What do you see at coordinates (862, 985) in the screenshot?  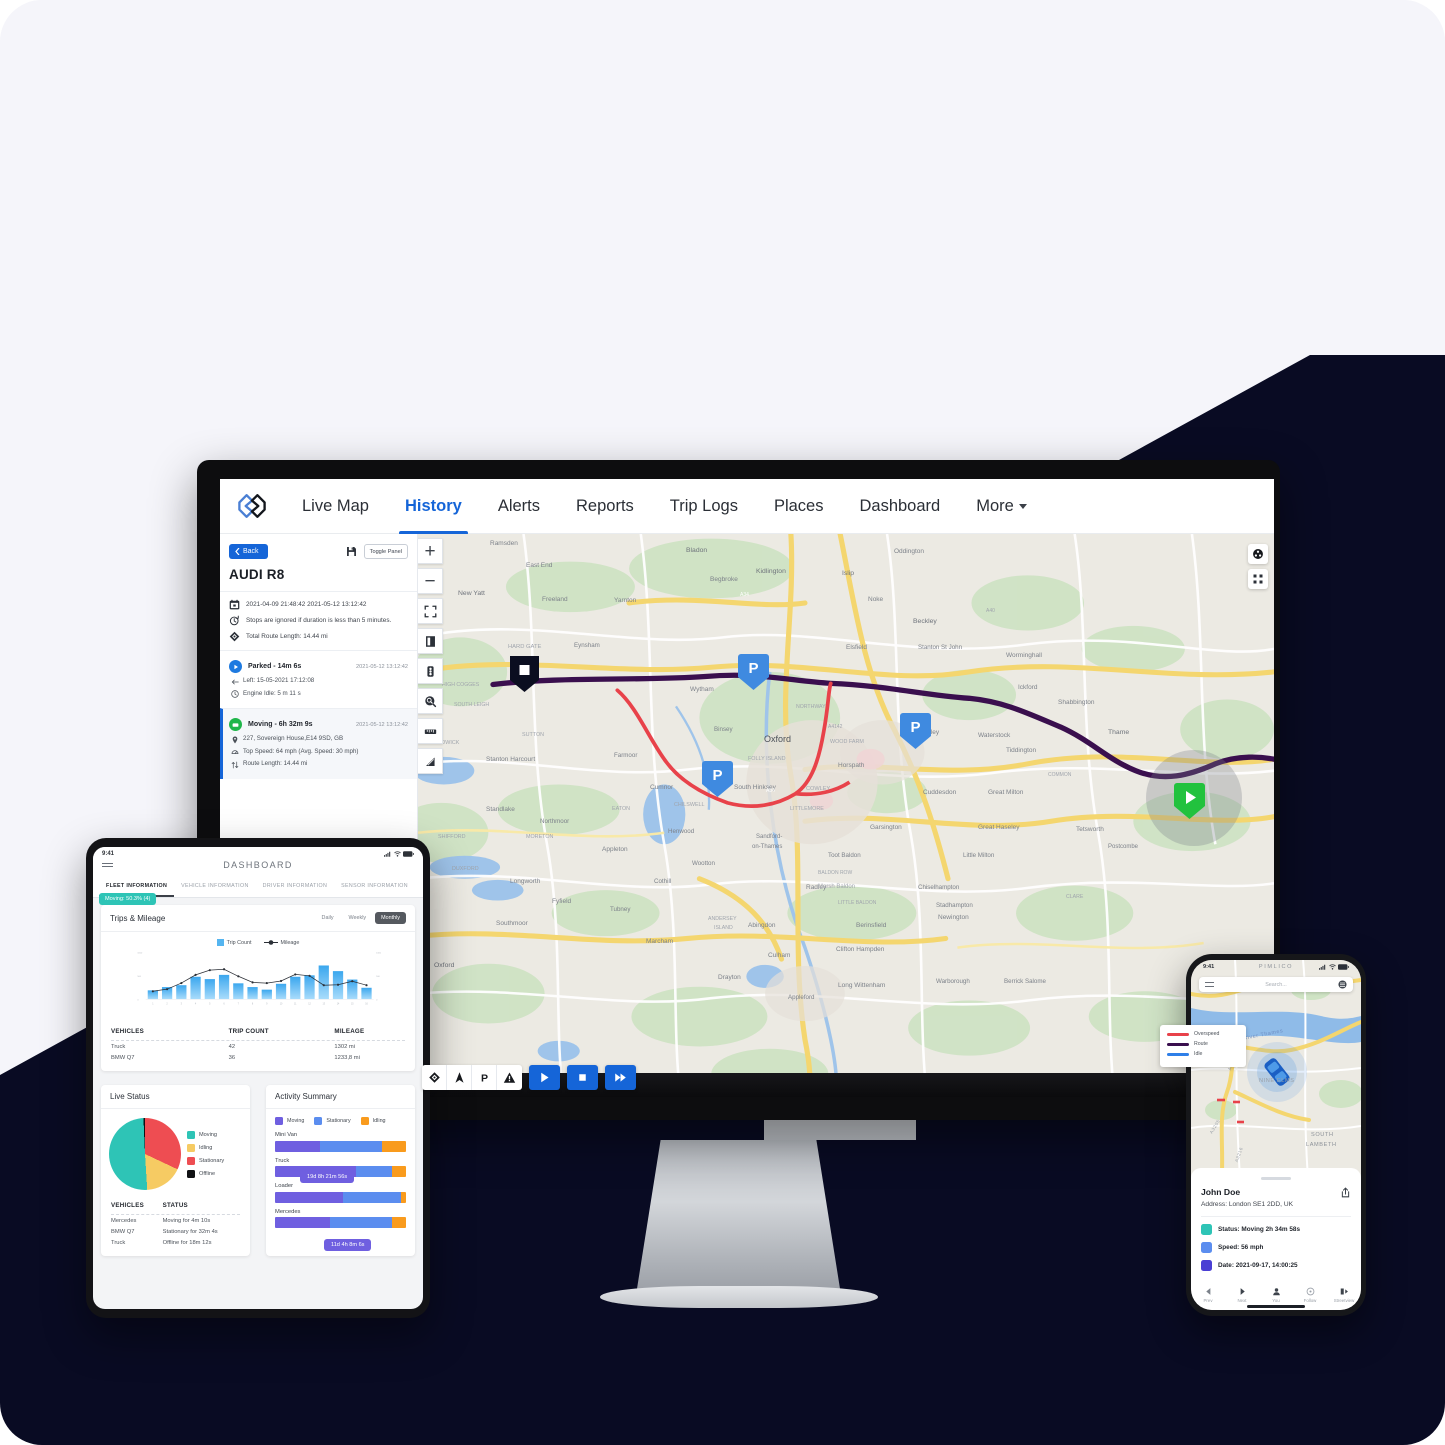 I see `map-label: Long Wittenham` at bounding box center [862, 985].